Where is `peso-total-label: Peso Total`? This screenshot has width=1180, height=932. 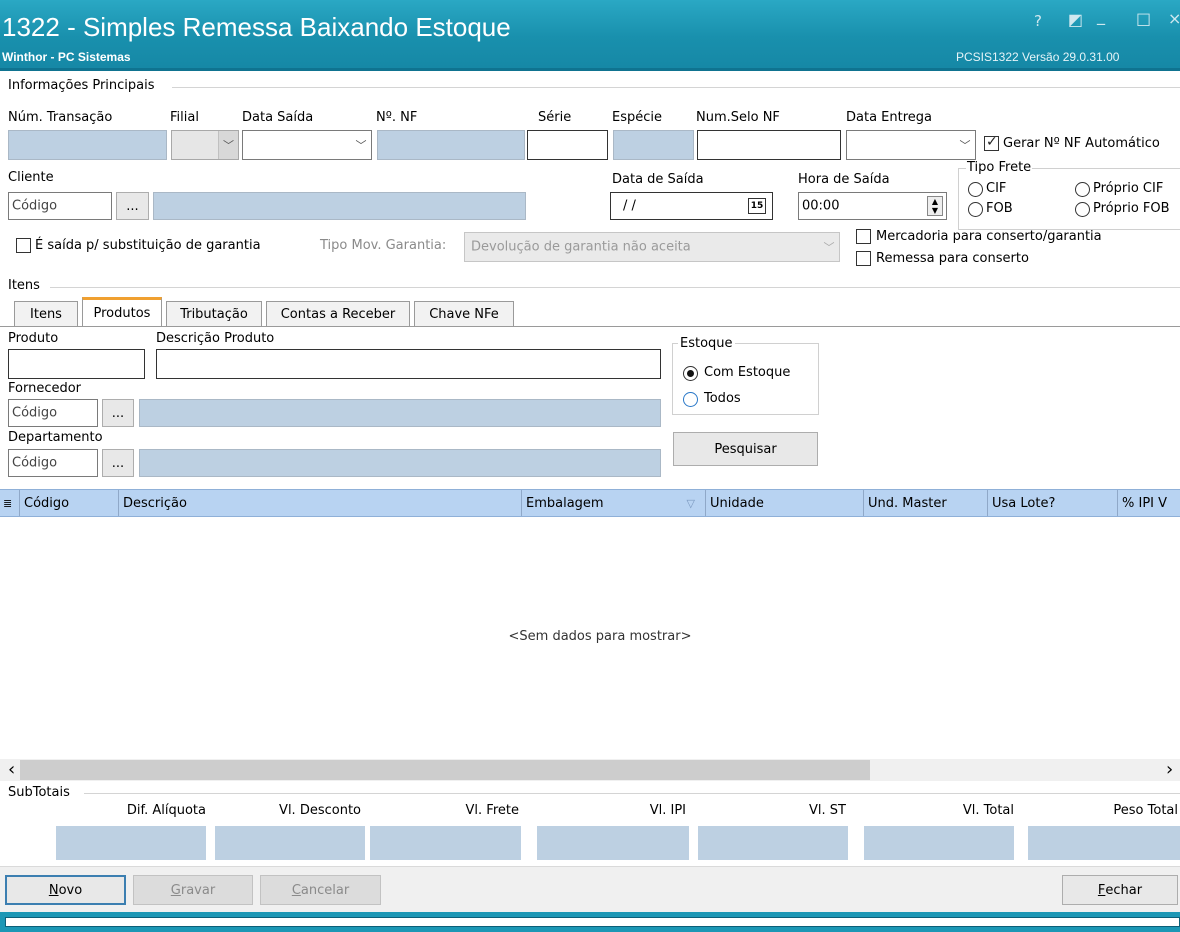
peso-total-label: Peso Total is located at coordinates (1145, 810).